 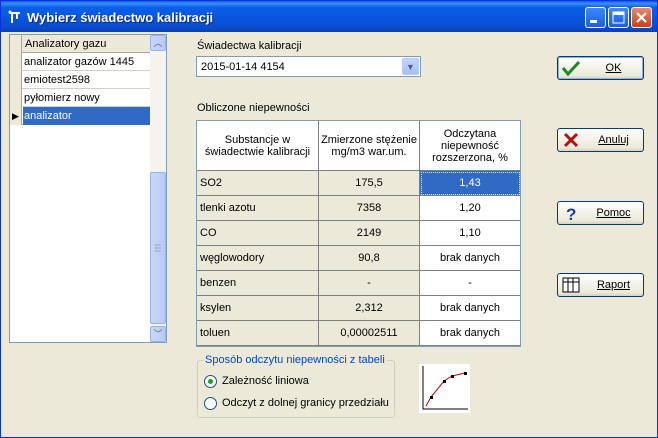 What do you see at coordinates (613, 285) in the screenshot?
I see `report-label: Raport` at bounding box center [613, 285].